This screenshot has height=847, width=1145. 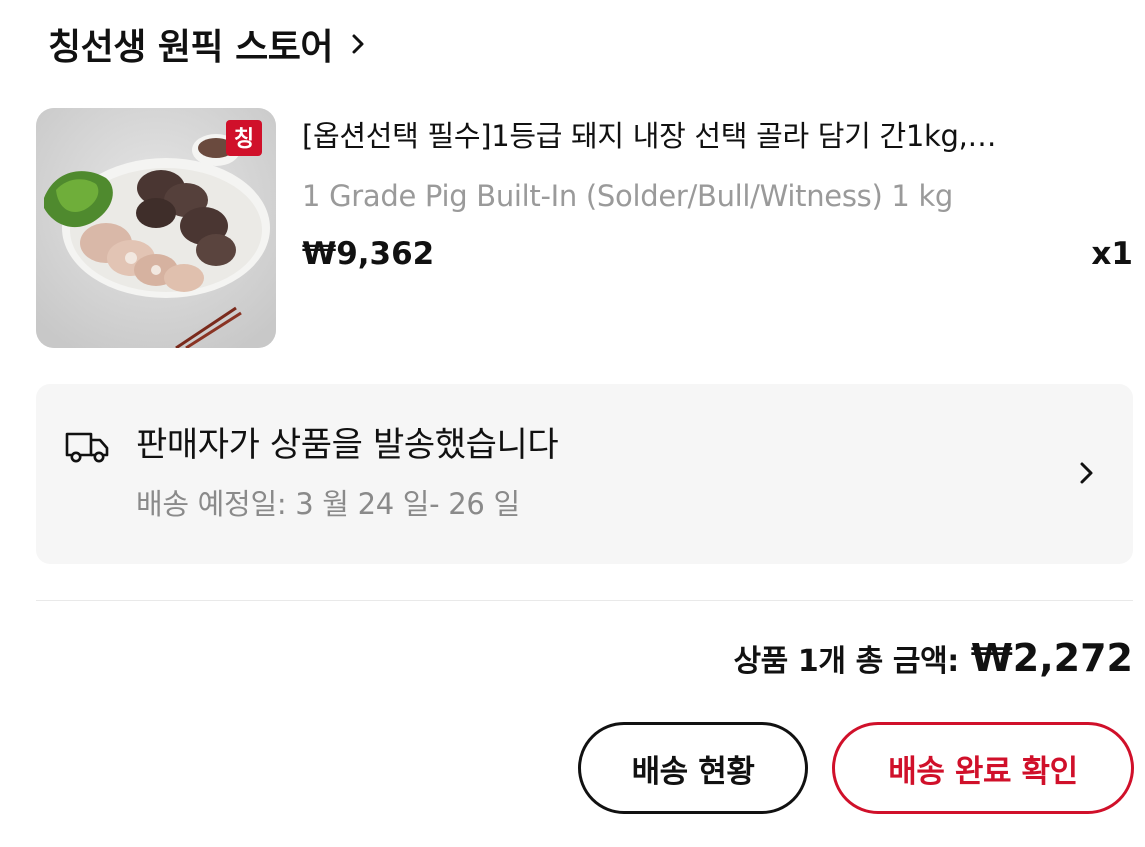 I want to click on total-amount: ₩2,272, so click(x=1051, y=658).